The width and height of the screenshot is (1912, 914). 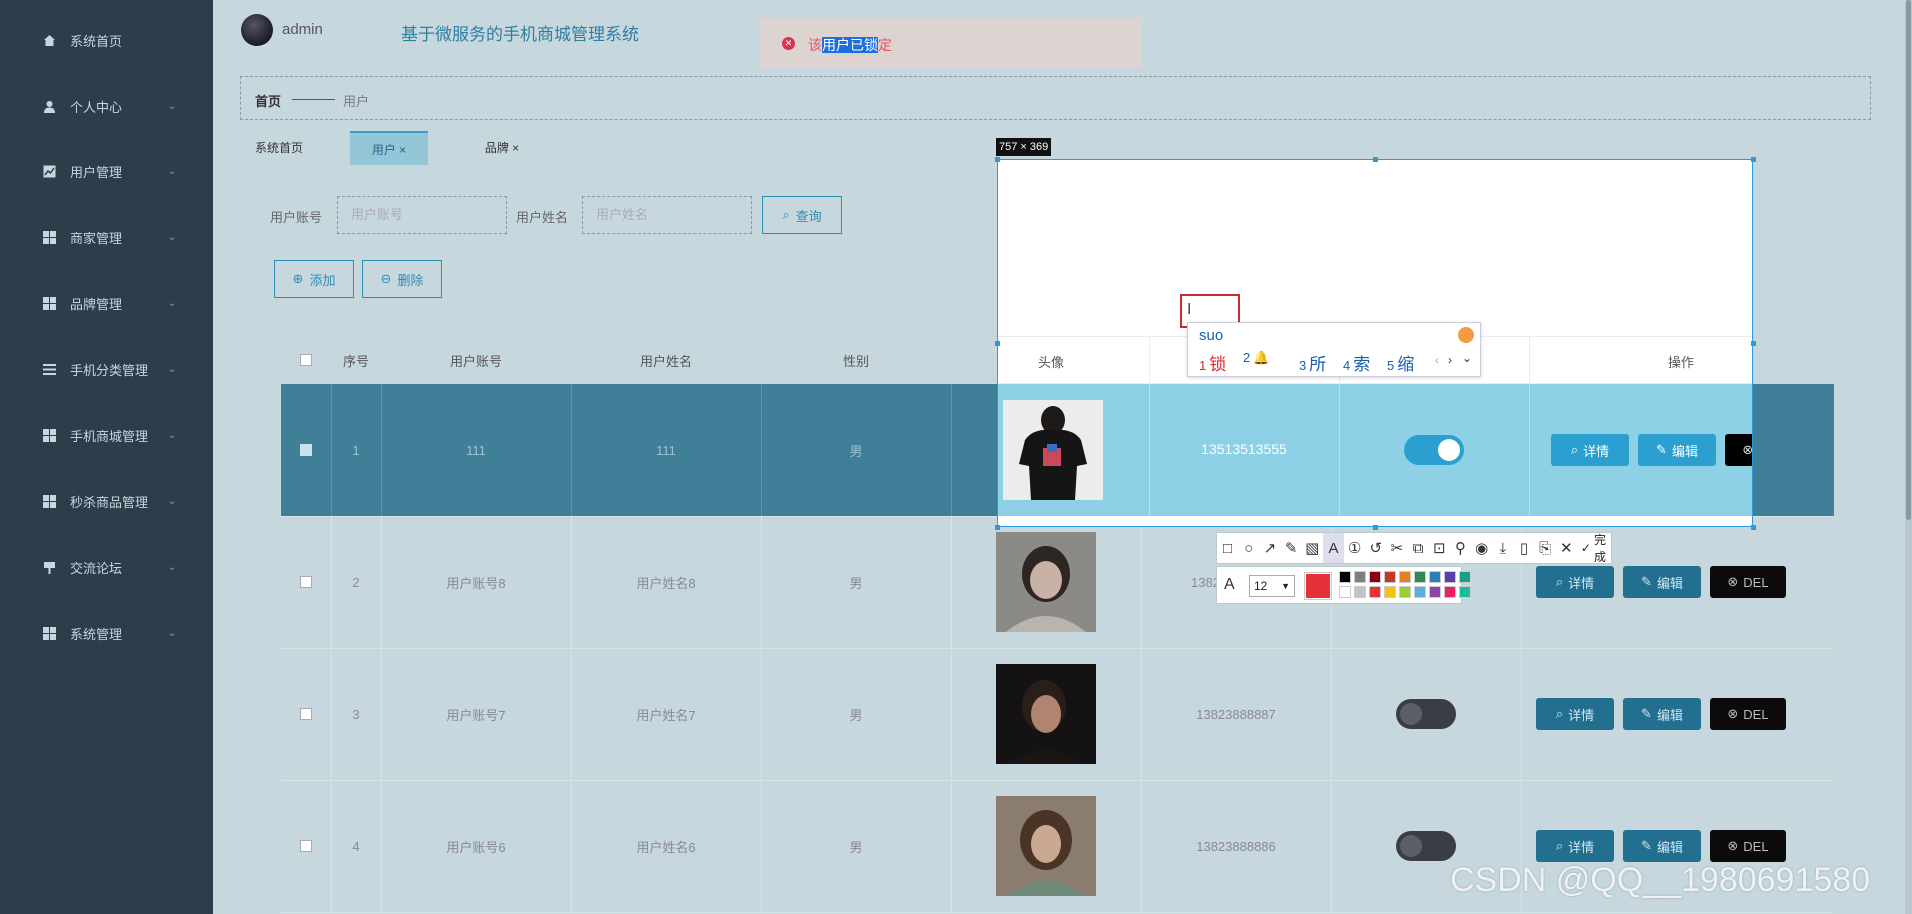 What do you see at coordinates (389, 148) in the screenshot?
I see `tab-user: 用户 ×` at bounding box center [389, 148].